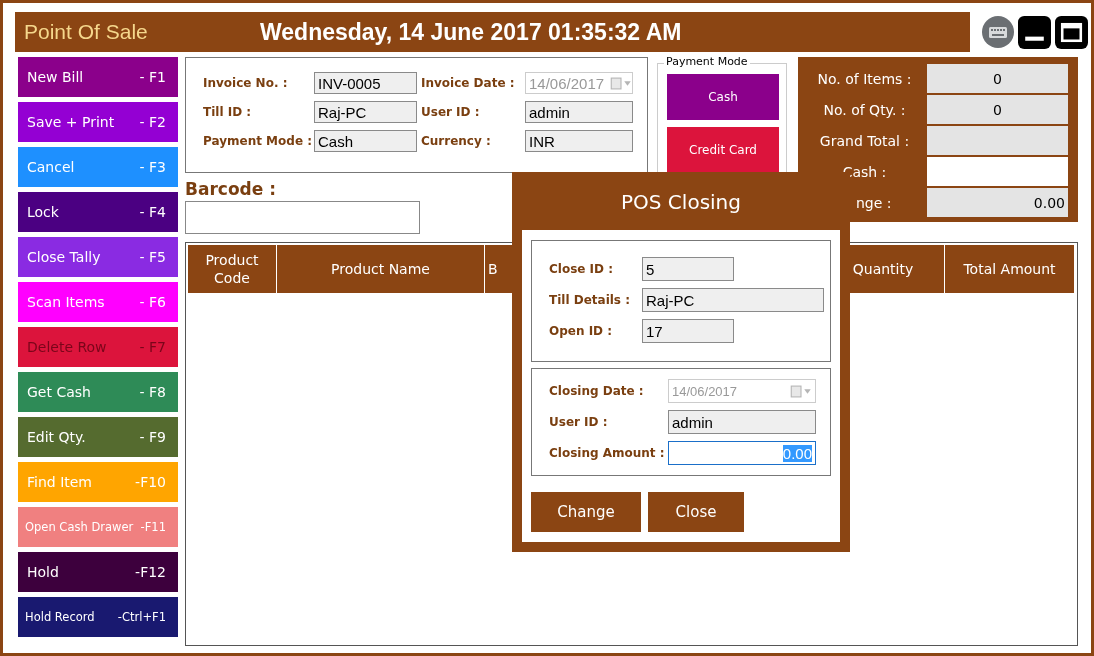 This screenshot has width=1094, height=656. What do you see at coordinates (365, 141) in the screenshot?
I see `input-field: Cash` at bounding box center [365, 141].